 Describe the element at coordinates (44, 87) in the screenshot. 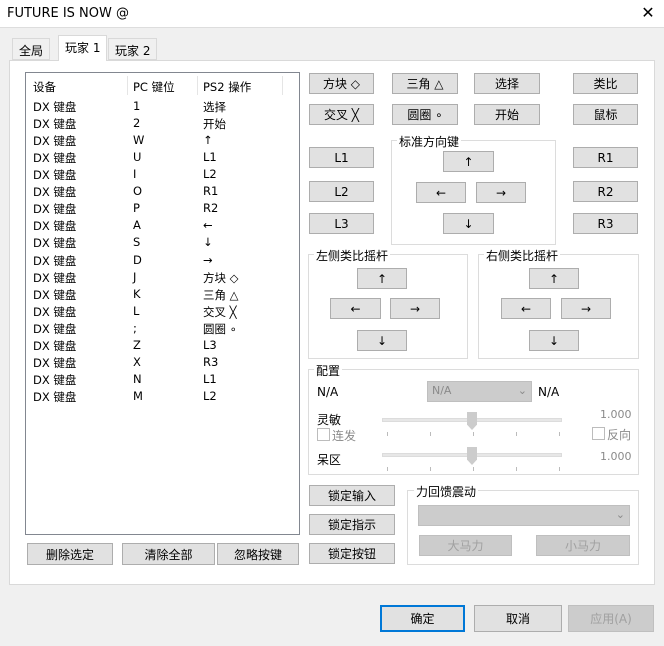

I see `column-header-device: 设备` at that location.